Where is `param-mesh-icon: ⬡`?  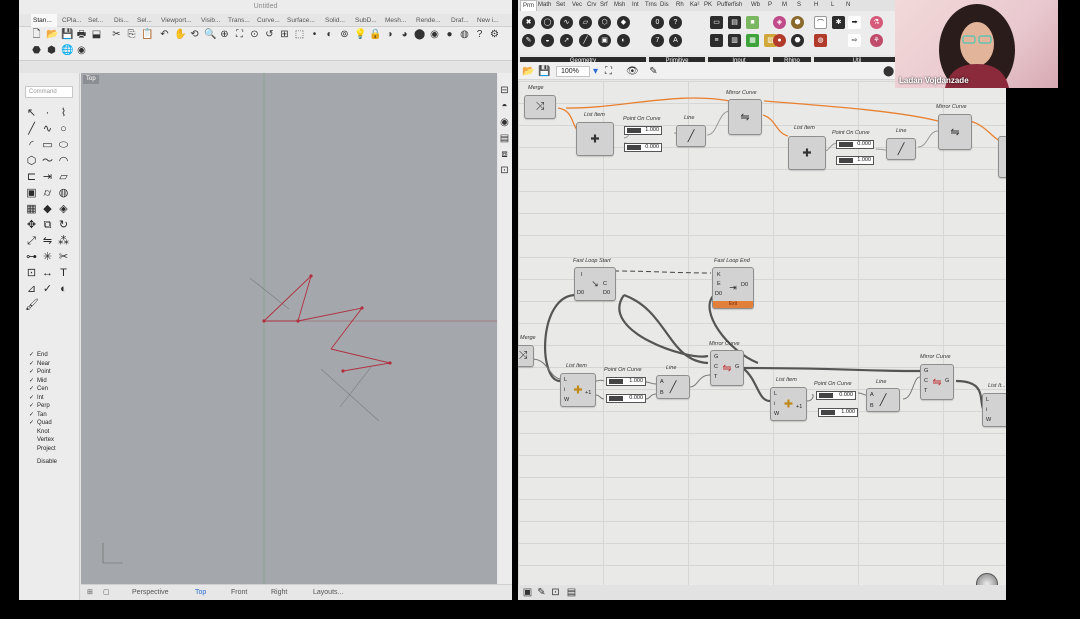
param-mesh-icon: ⬡ is located at coordinates (604, 22).